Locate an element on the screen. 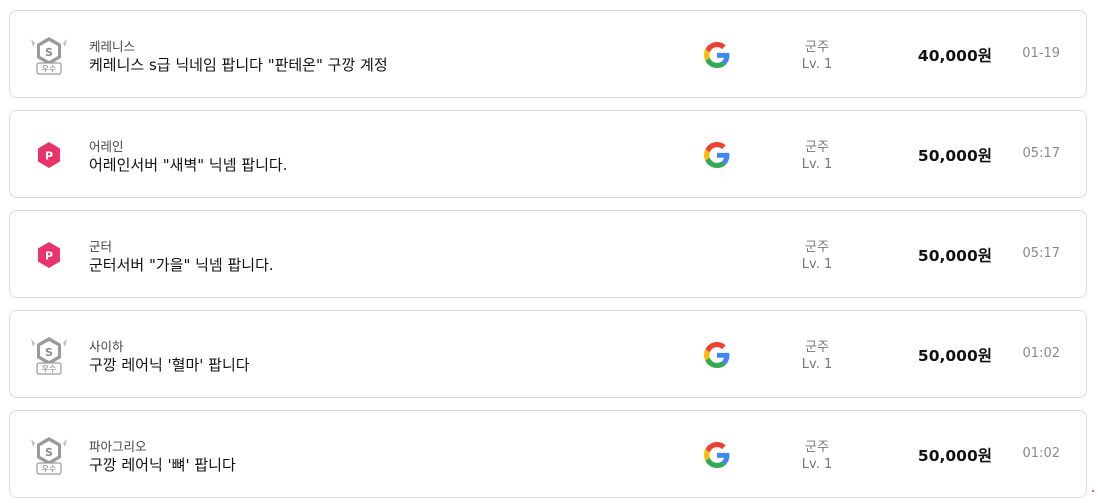 The height and width of the screenshot is (503, 1098). price: 40,000원 is located at coordinates (954, 56).